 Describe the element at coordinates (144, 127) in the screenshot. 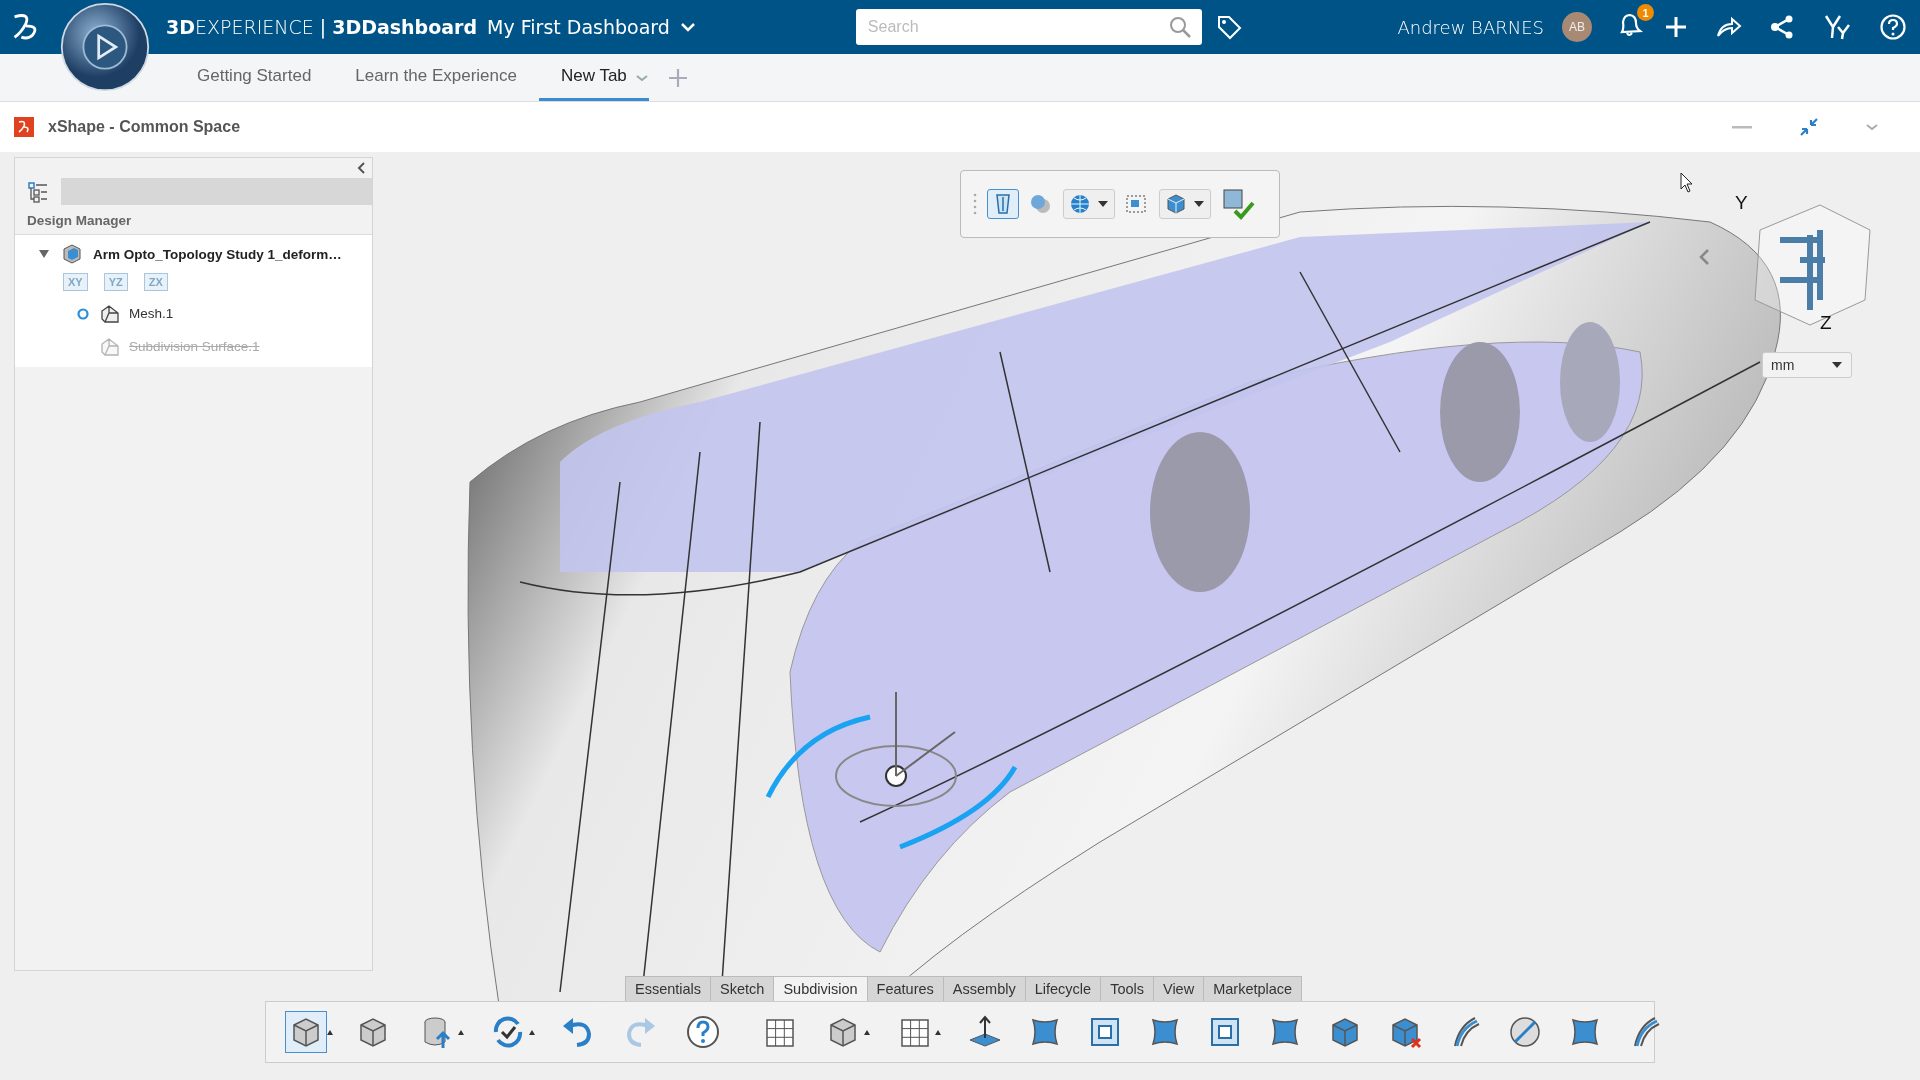

I see `app-title: xShape - Common Space` at that location.